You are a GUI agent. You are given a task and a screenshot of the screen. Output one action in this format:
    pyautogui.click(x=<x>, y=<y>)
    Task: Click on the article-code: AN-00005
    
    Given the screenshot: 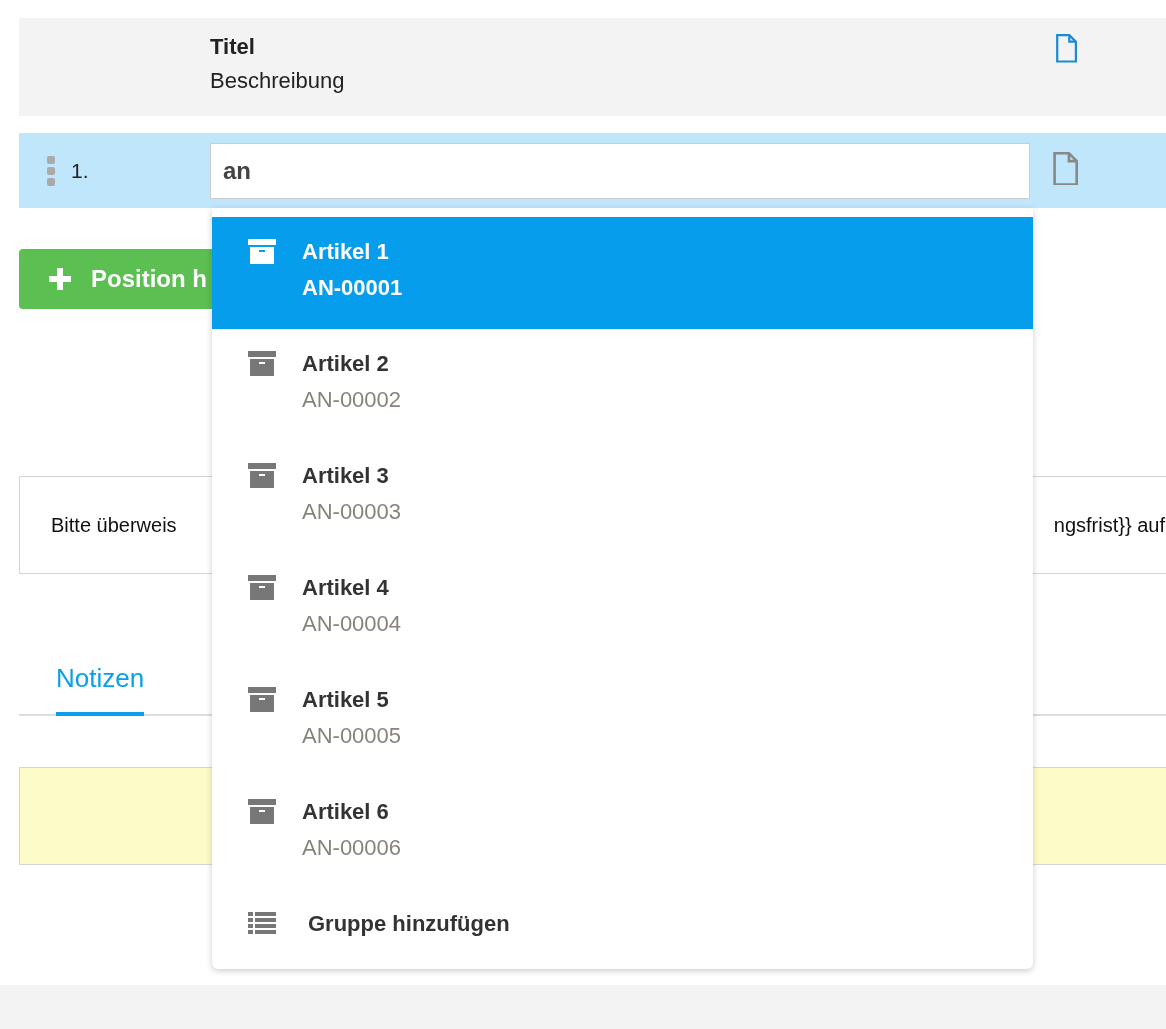 What is the action you would take?
    pyautogui.click(x=352, y=736)
    